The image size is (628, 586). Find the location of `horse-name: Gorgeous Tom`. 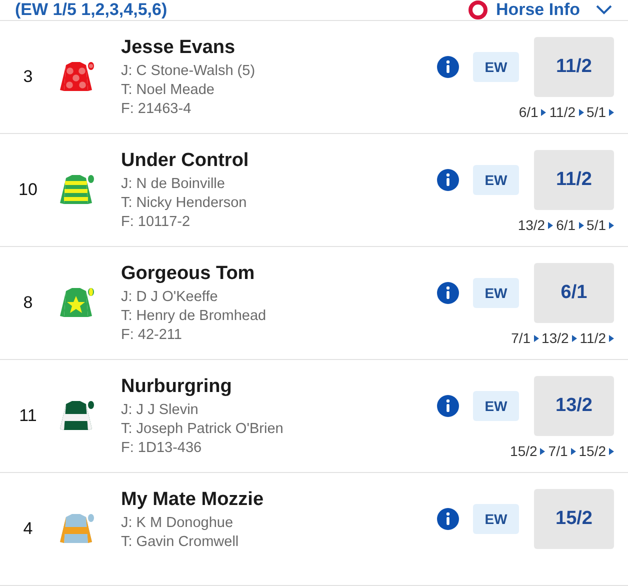

horse-name: Gorgeous Tom is located at coordinates (188, 274).